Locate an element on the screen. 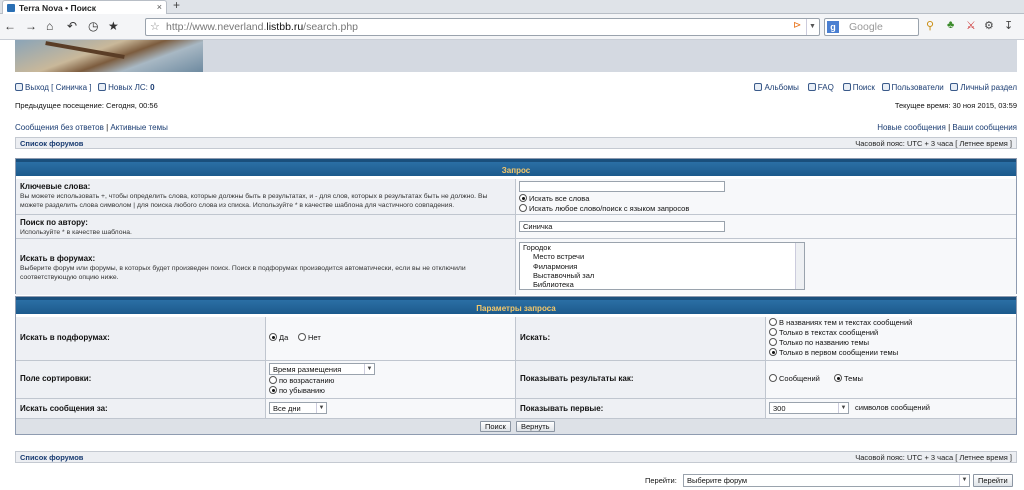  forward-icon: → is located at coordinates (31, 26).